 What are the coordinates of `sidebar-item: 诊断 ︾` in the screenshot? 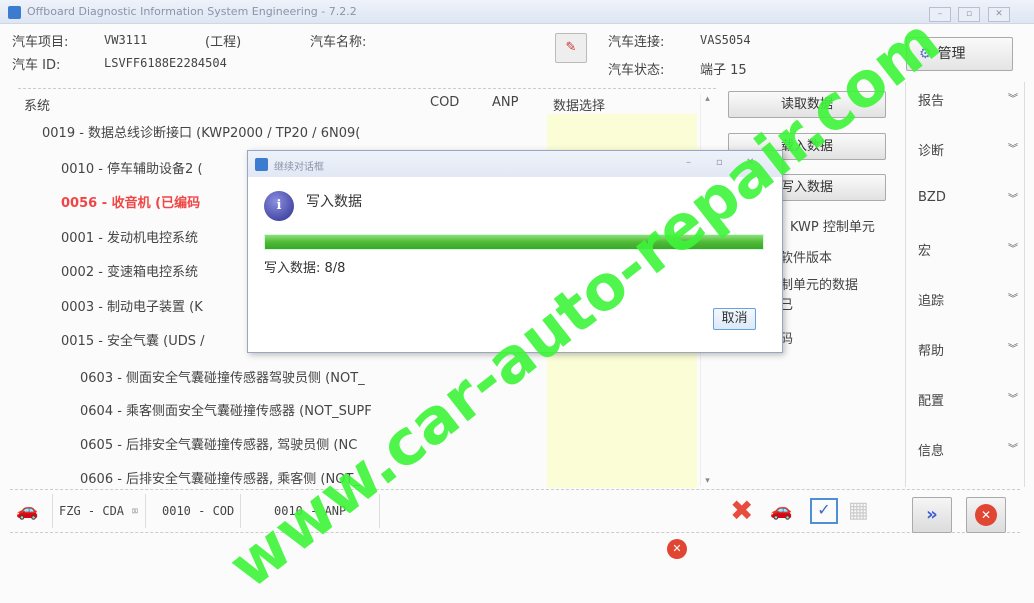 It's located at (968, 149).